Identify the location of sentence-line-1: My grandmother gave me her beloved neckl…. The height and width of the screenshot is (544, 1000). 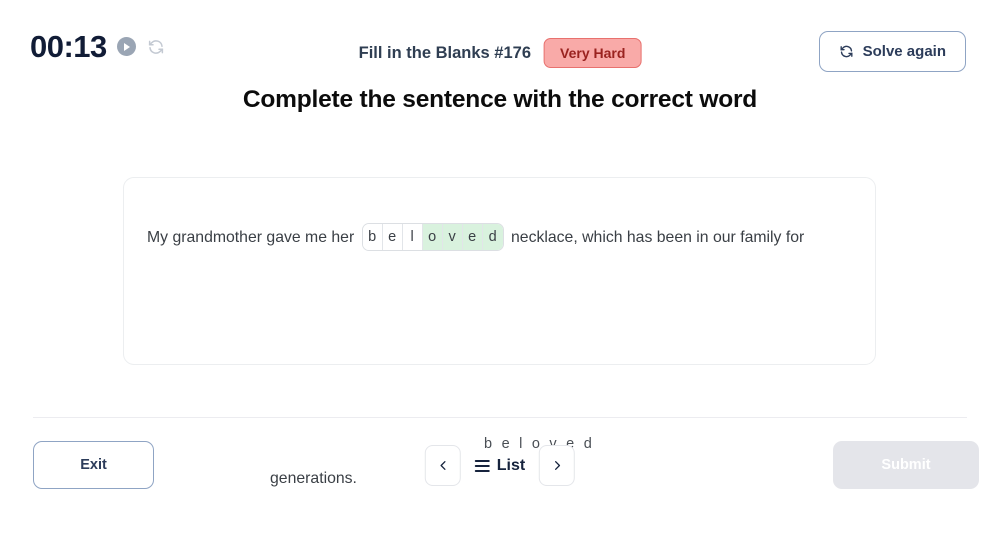
(497, 238).